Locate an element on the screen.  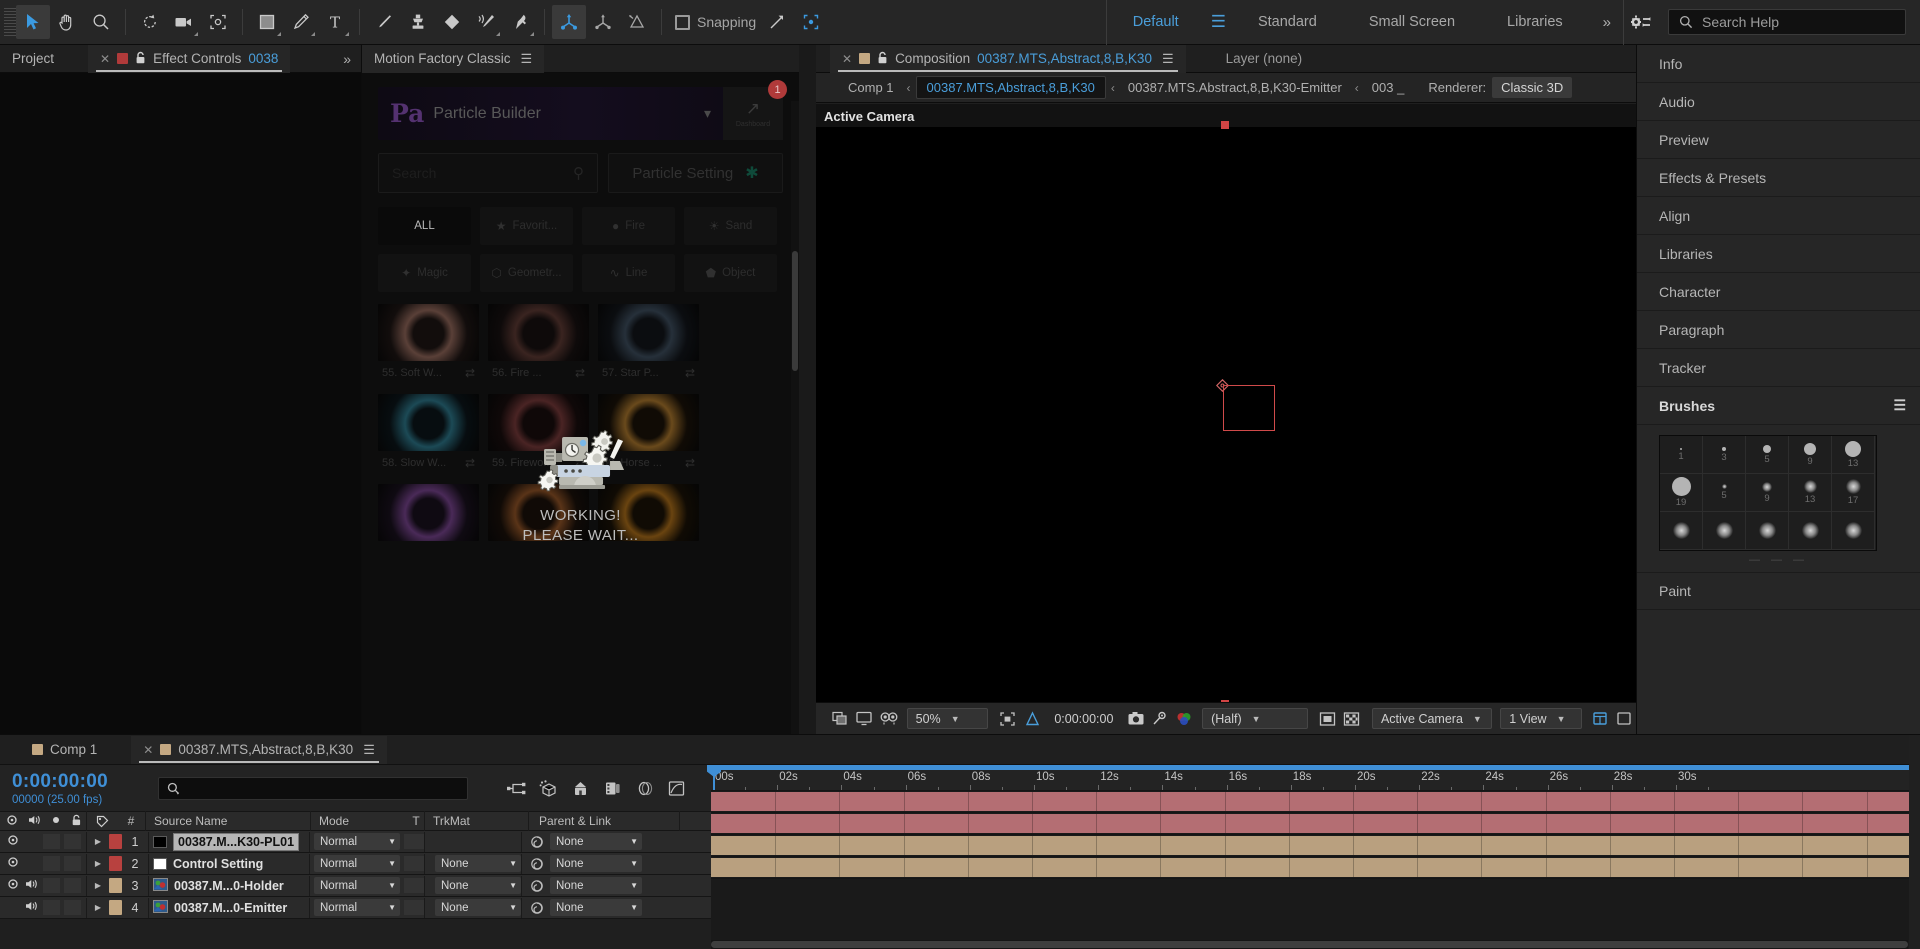
panel-character: Character is located at coordinates (1778, 292).